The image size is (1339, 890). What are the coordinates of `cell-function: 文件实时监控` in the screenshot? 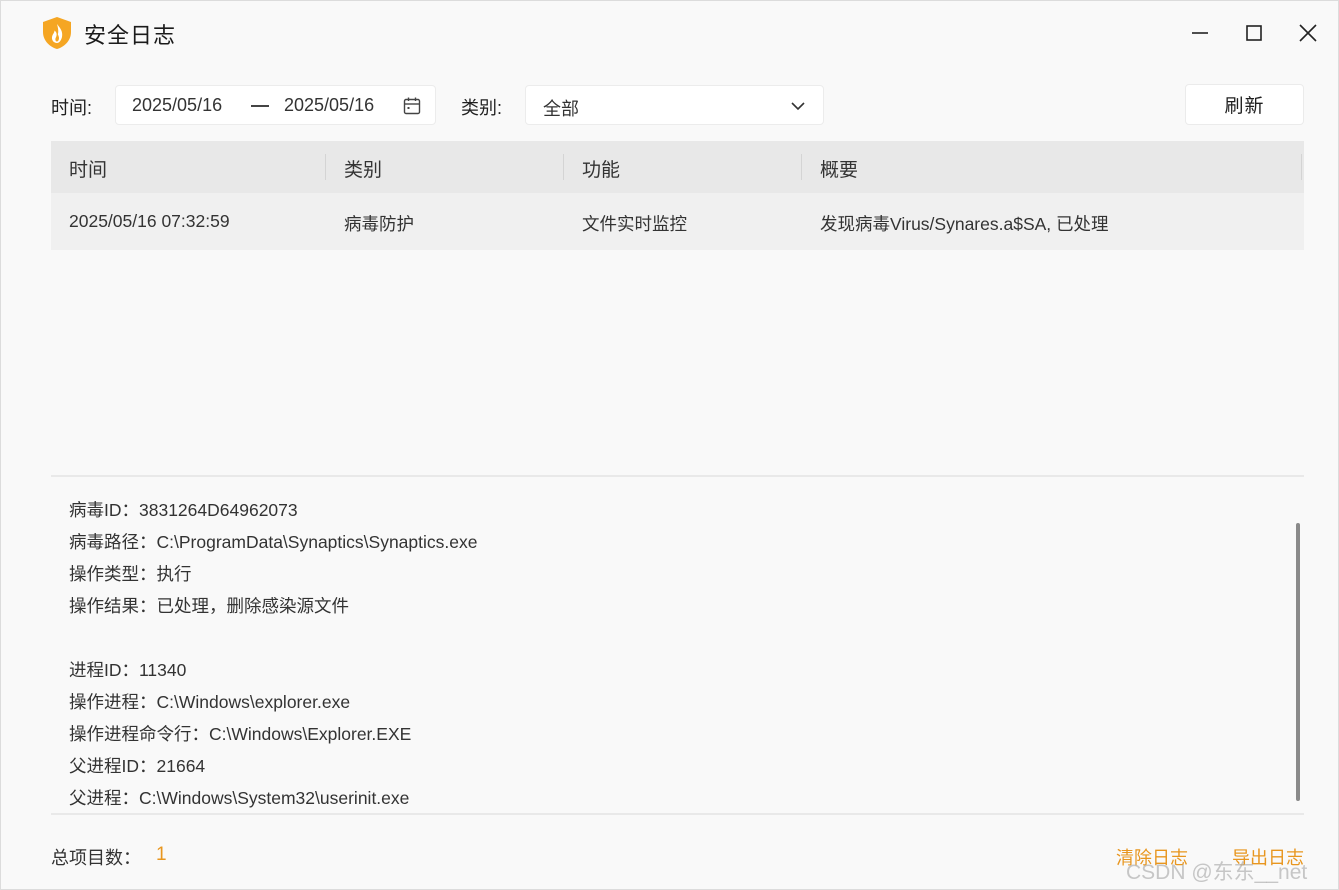 It's located at (634, 224).